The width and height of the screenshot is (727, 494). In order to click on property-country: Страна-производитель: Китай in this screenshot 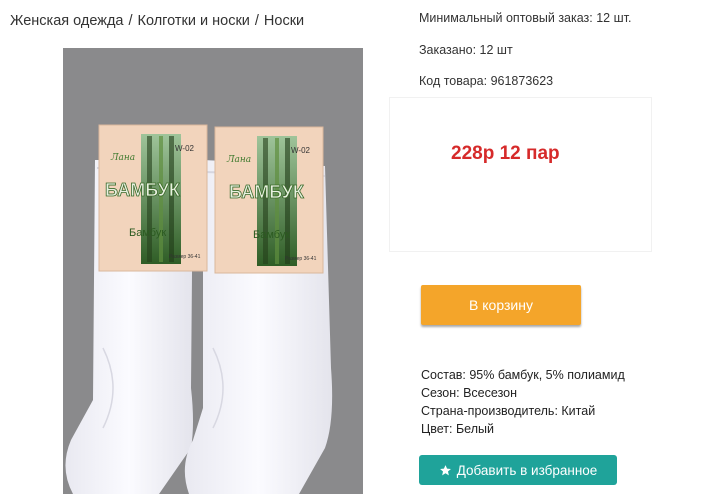, I will do `click(508, 411)`.